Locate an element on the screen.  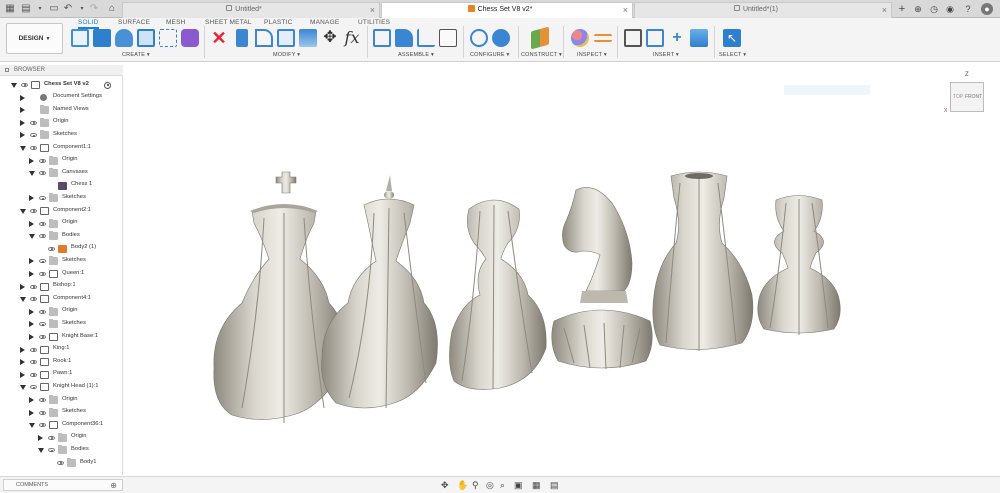
insert-derive-icon is located at coordinates (633, 38).